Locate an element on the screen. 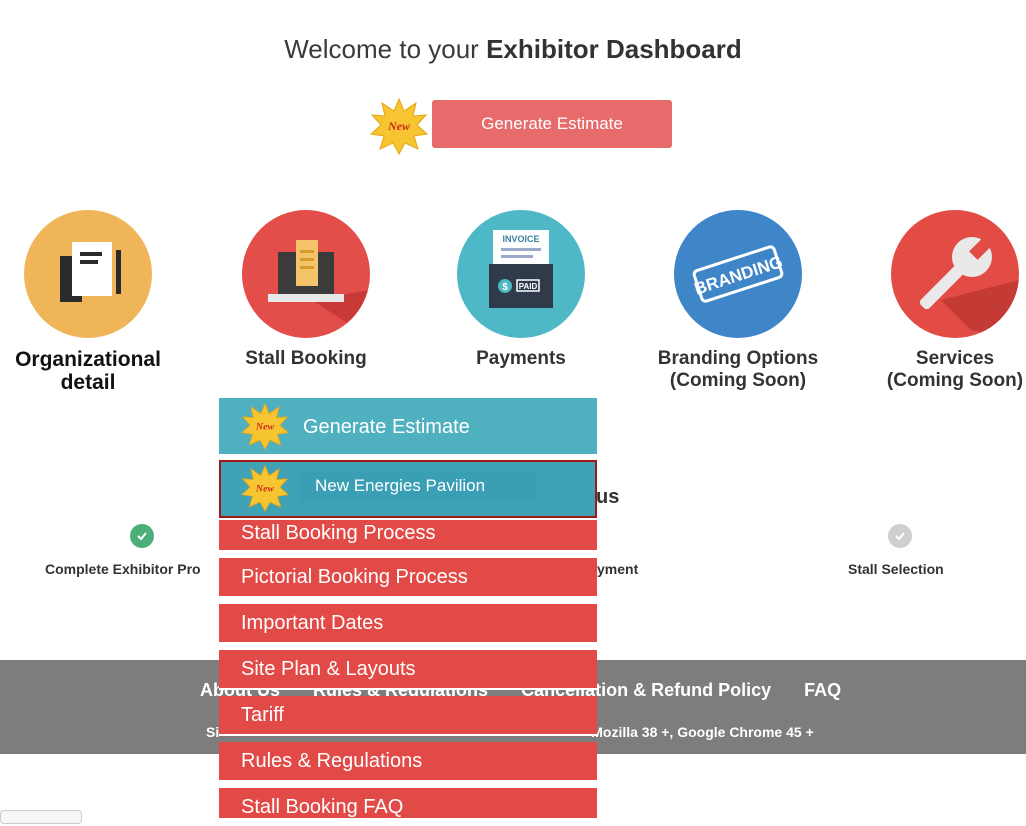 This screenshot has height=826, width=1026. card-label: Branding Options (Coming Soon) is located at coordinates (738, 369).